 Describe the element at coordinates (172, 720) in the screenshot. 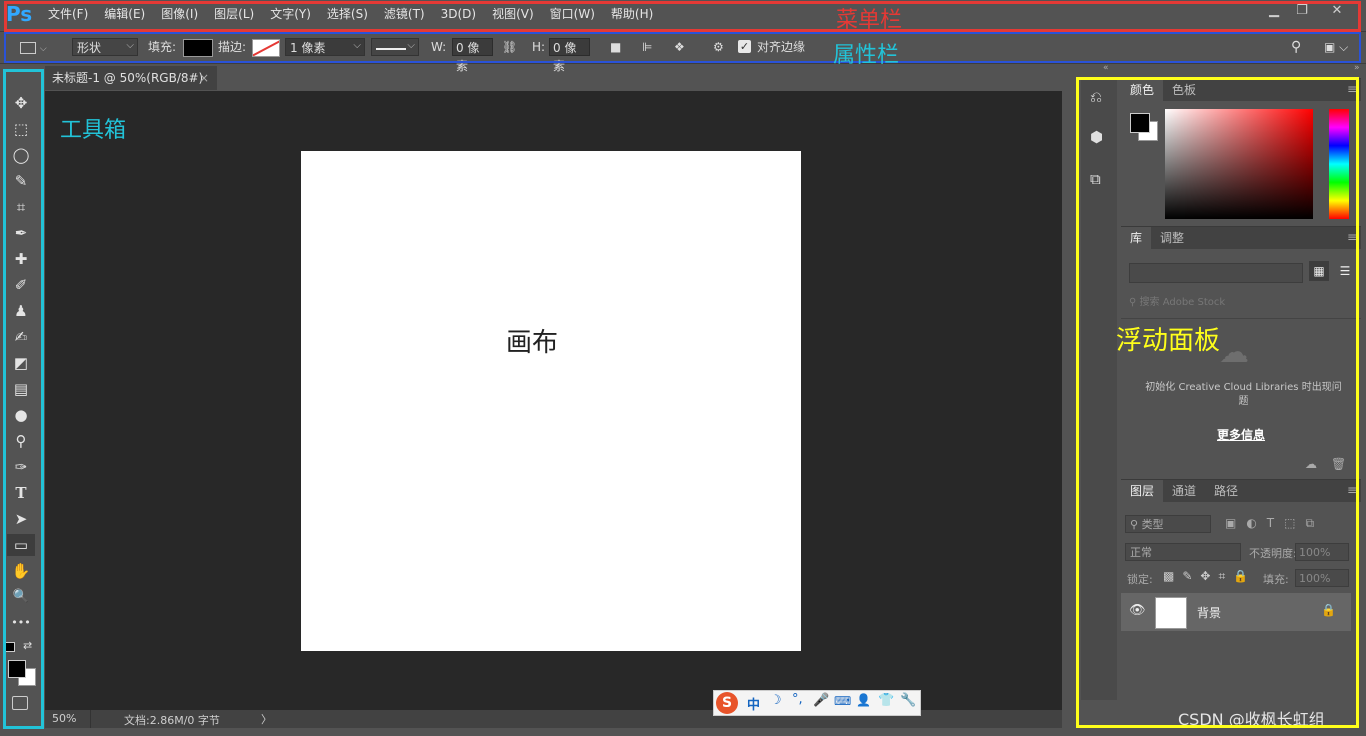

I see `document-info: 文档:2.86M/0 字节` at that location.